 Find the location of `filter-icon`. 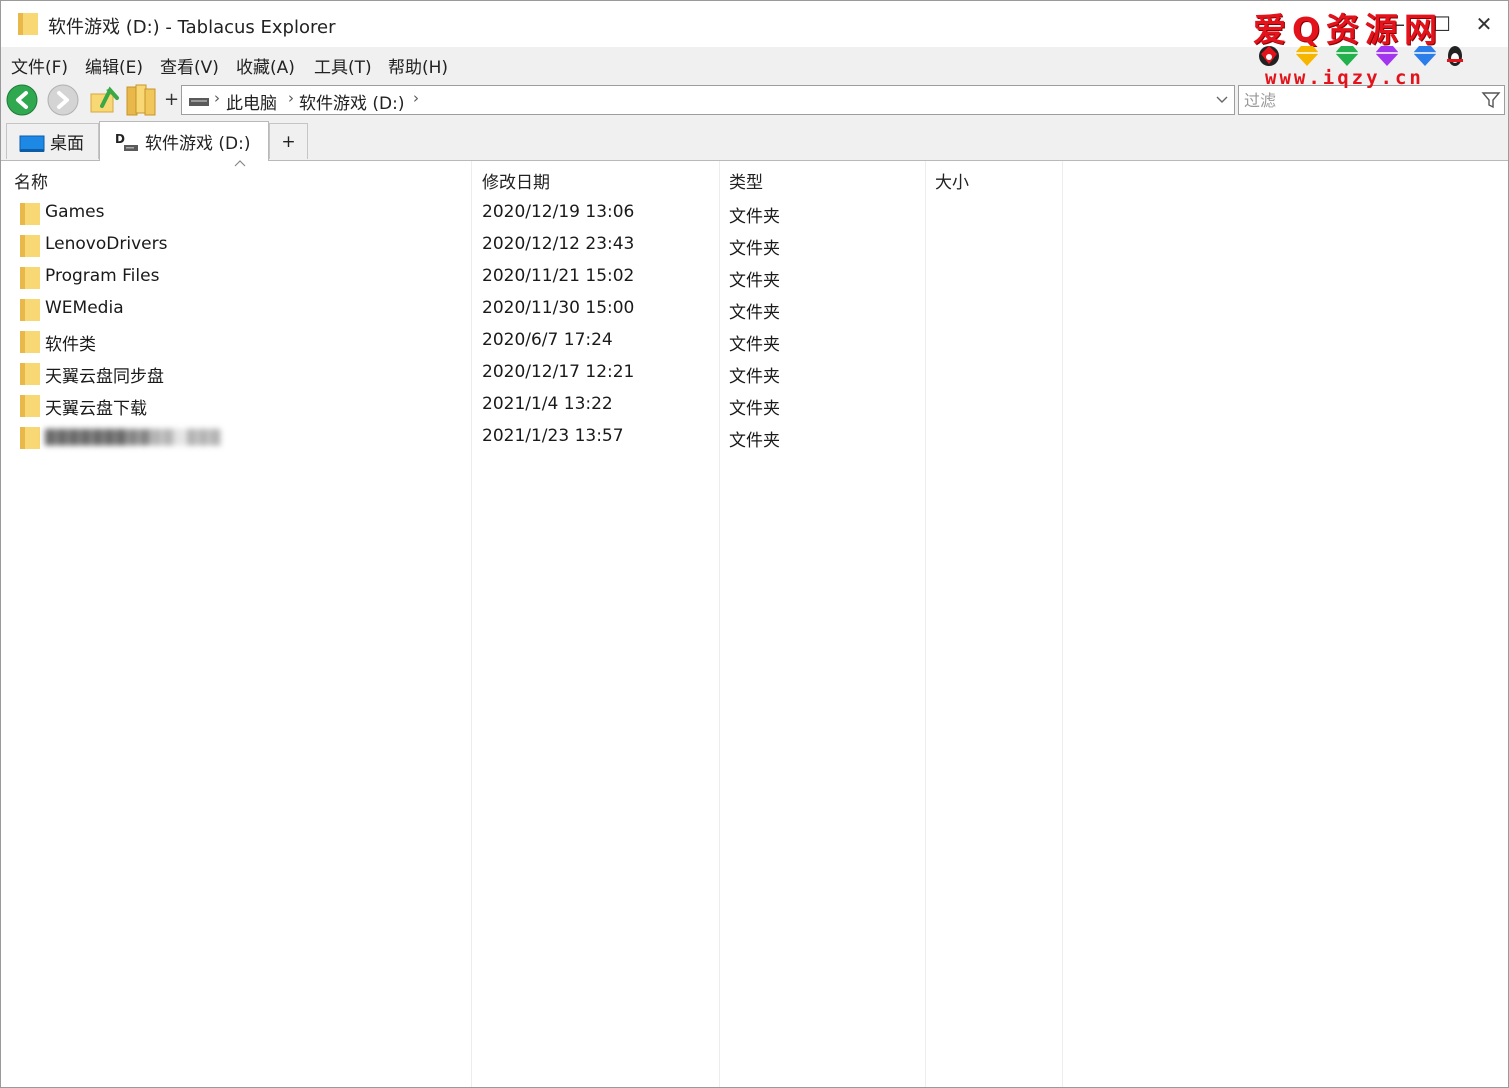

filter-icon is located at coordinates (1491, 100).